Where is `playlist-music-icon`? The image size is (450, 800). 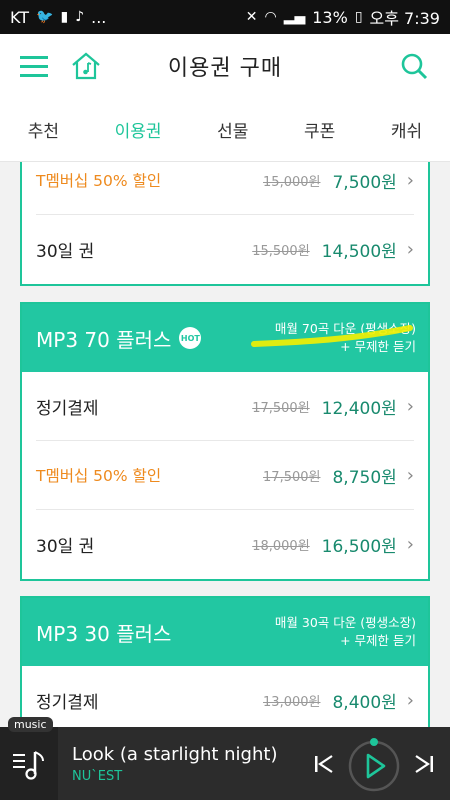
playlist-music-icon is located at coordinates (28, 765).